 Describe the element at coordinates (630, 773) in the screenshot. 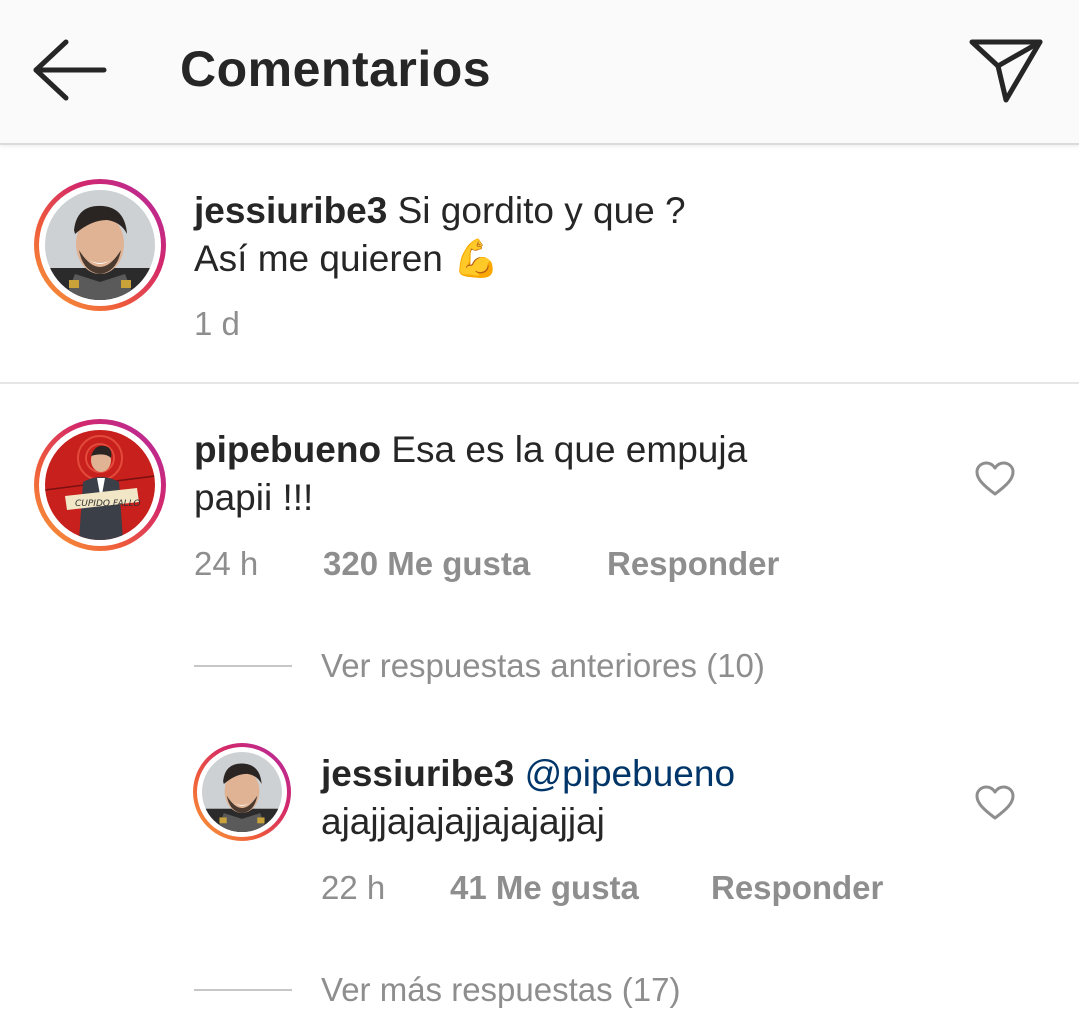

I see `reply-mention: @pipebueno` at that location.